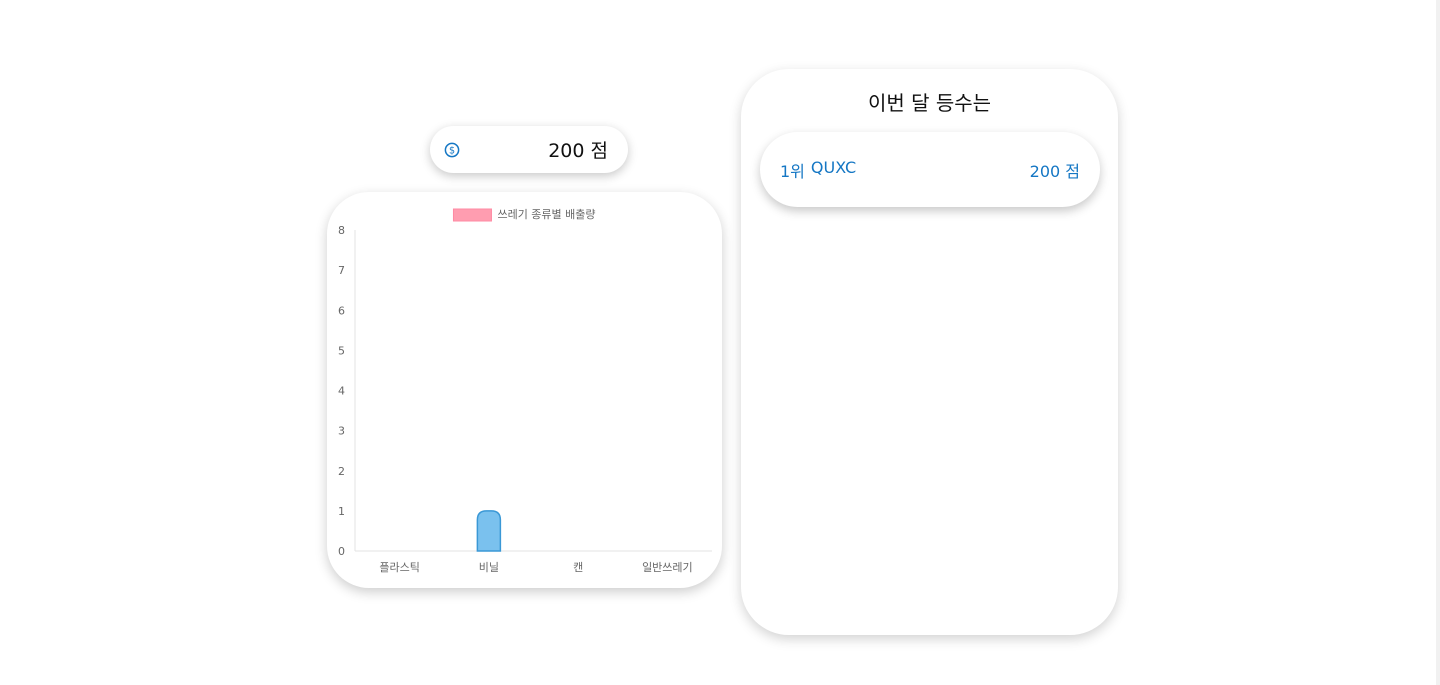  I want to click on legend-label: 쓰레기 종류별 배출량, so click(546, 214).